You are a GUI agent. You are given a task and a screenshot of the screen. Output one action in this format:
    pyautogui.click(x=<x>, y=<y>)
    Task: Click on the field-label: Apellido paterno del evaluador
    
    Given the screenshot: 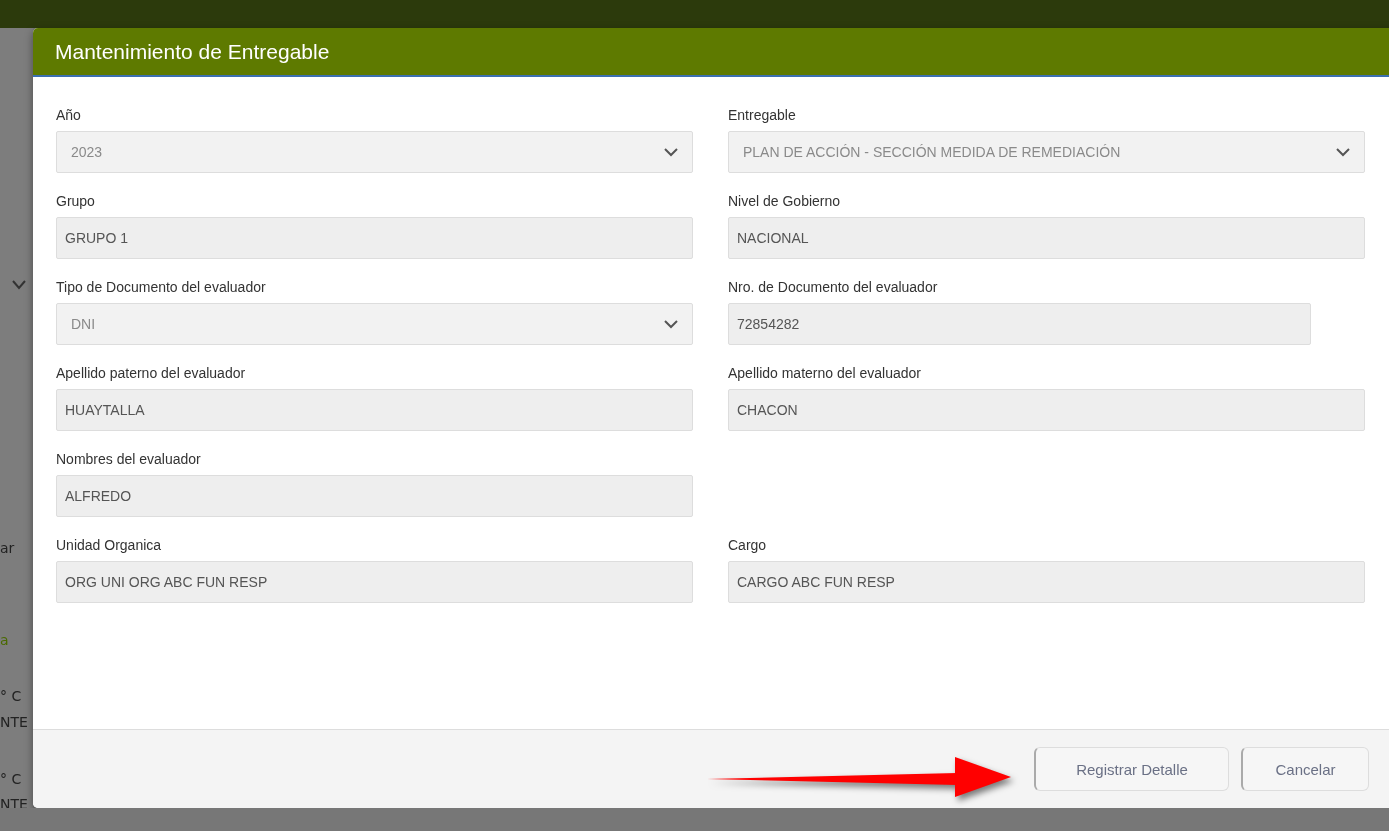 What is the action you would take?
    pyautogui.click(x=151, y=373)
    